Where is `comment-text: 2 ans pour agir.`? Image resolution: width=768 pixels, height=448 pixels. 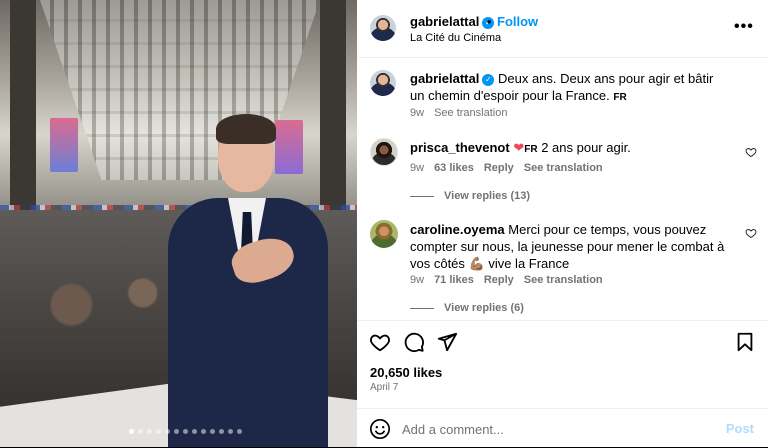 comment-text: 2 ans pour agir. is located at coordinates (586, 147).